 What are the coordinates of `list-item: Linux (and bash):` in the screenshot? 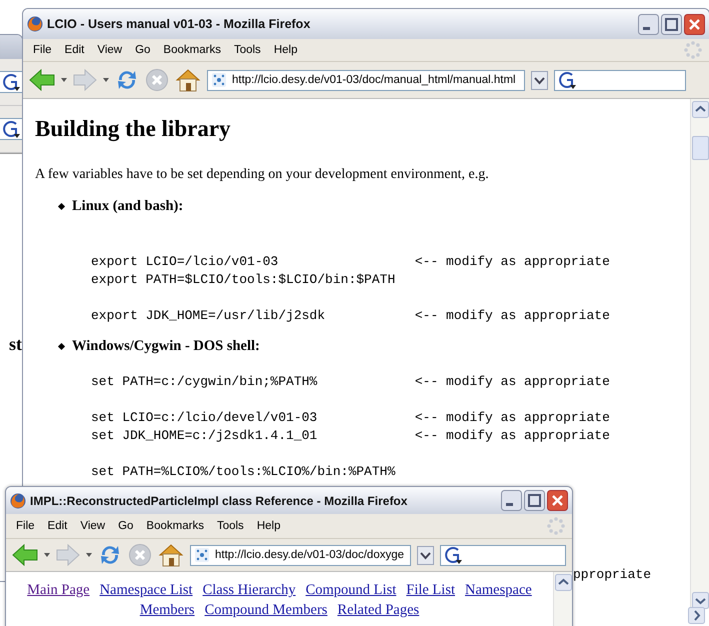 It's located at (128, 206).